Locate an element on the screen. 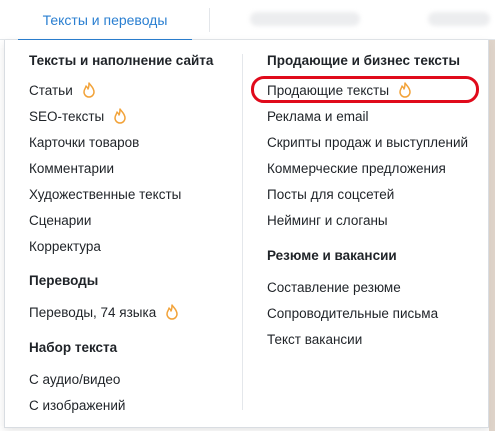  menu-item-label: Сопроводительные письма is located at coordinates (353, 313).